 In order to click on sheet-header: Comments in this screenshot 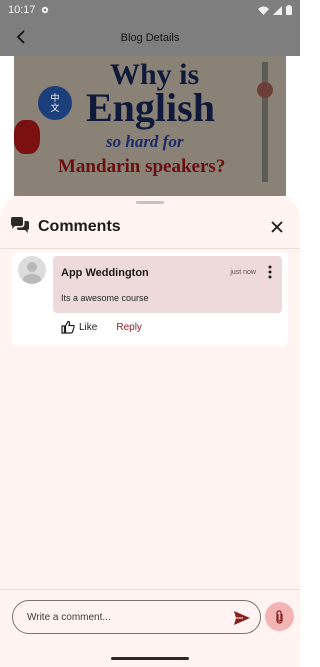, I will do `click(150, 230)`.